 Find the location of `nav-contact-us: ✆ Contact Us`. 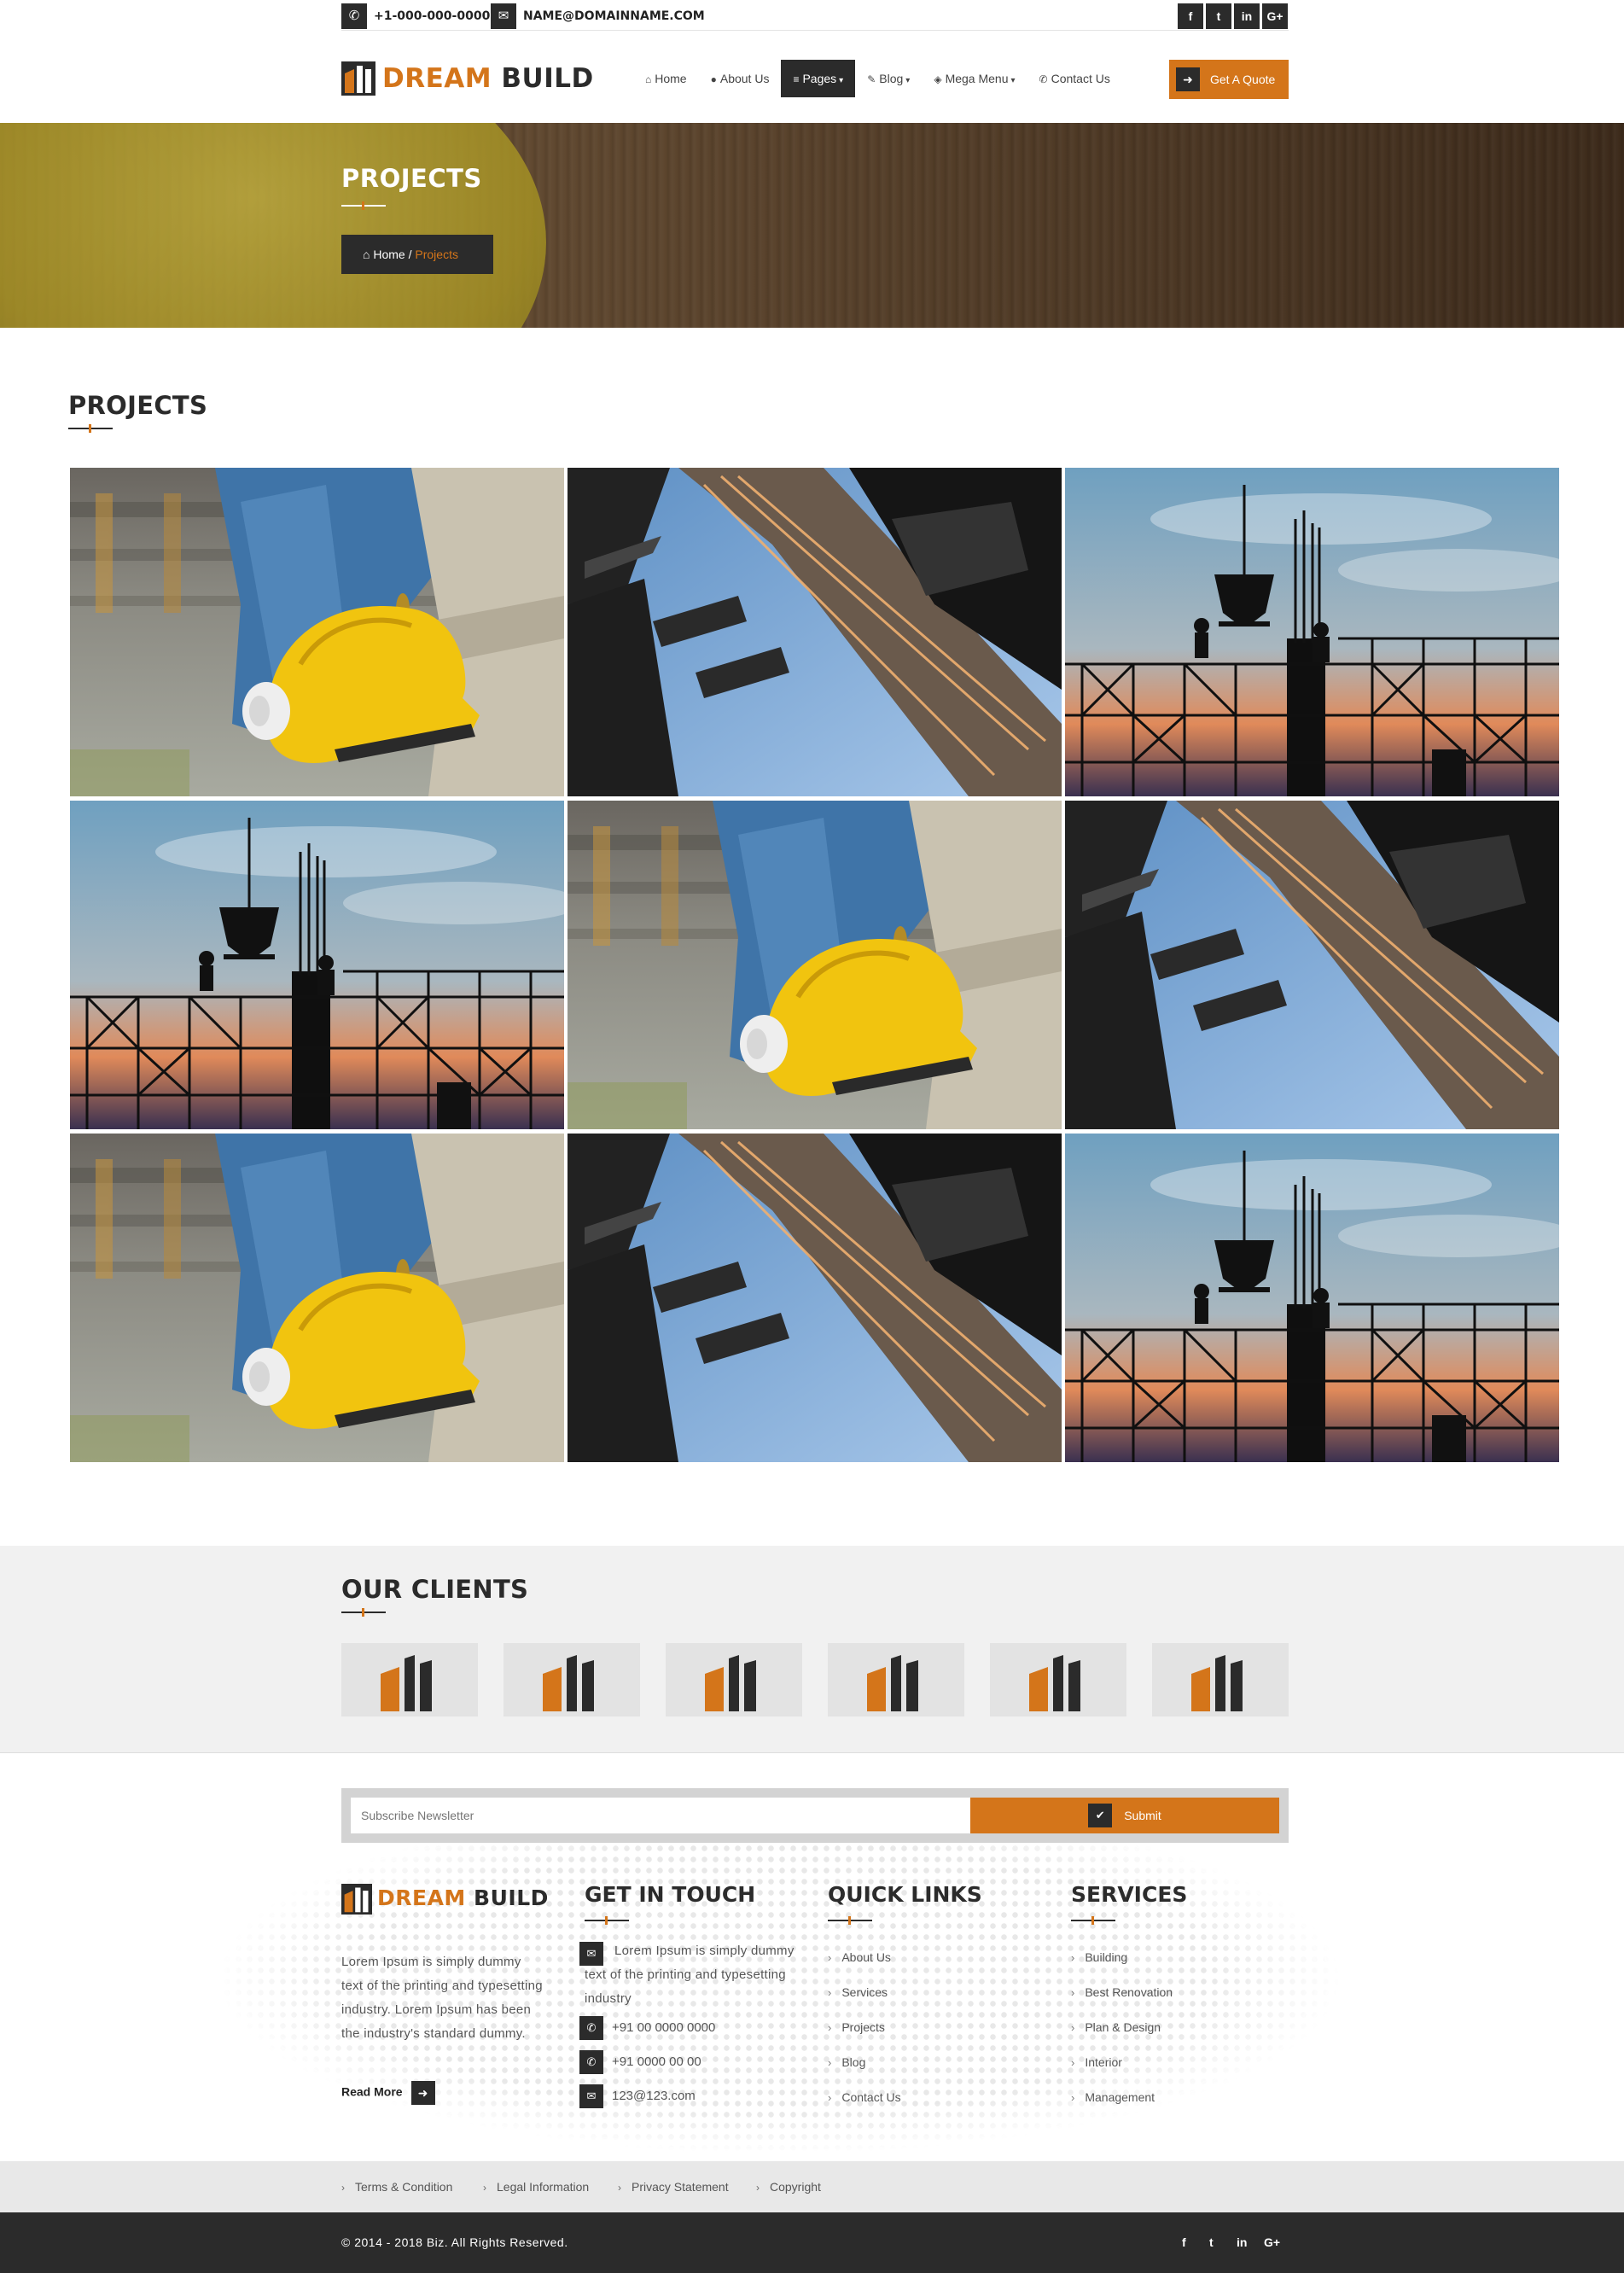

nav-contact-us: ✆ Contact Us is located at coordinates (1074, 78).